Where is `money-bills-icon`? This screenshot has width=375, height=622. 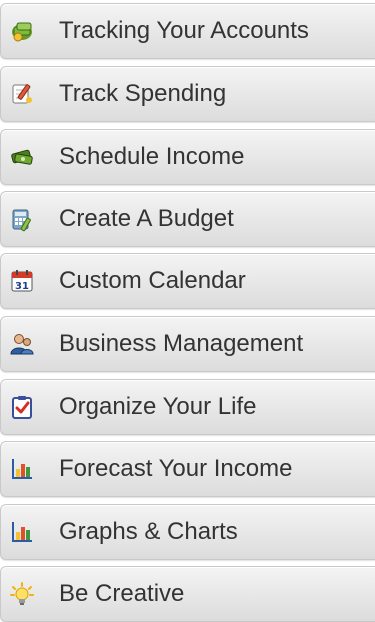
money-bills-icon is located at coordinates (22, 157).